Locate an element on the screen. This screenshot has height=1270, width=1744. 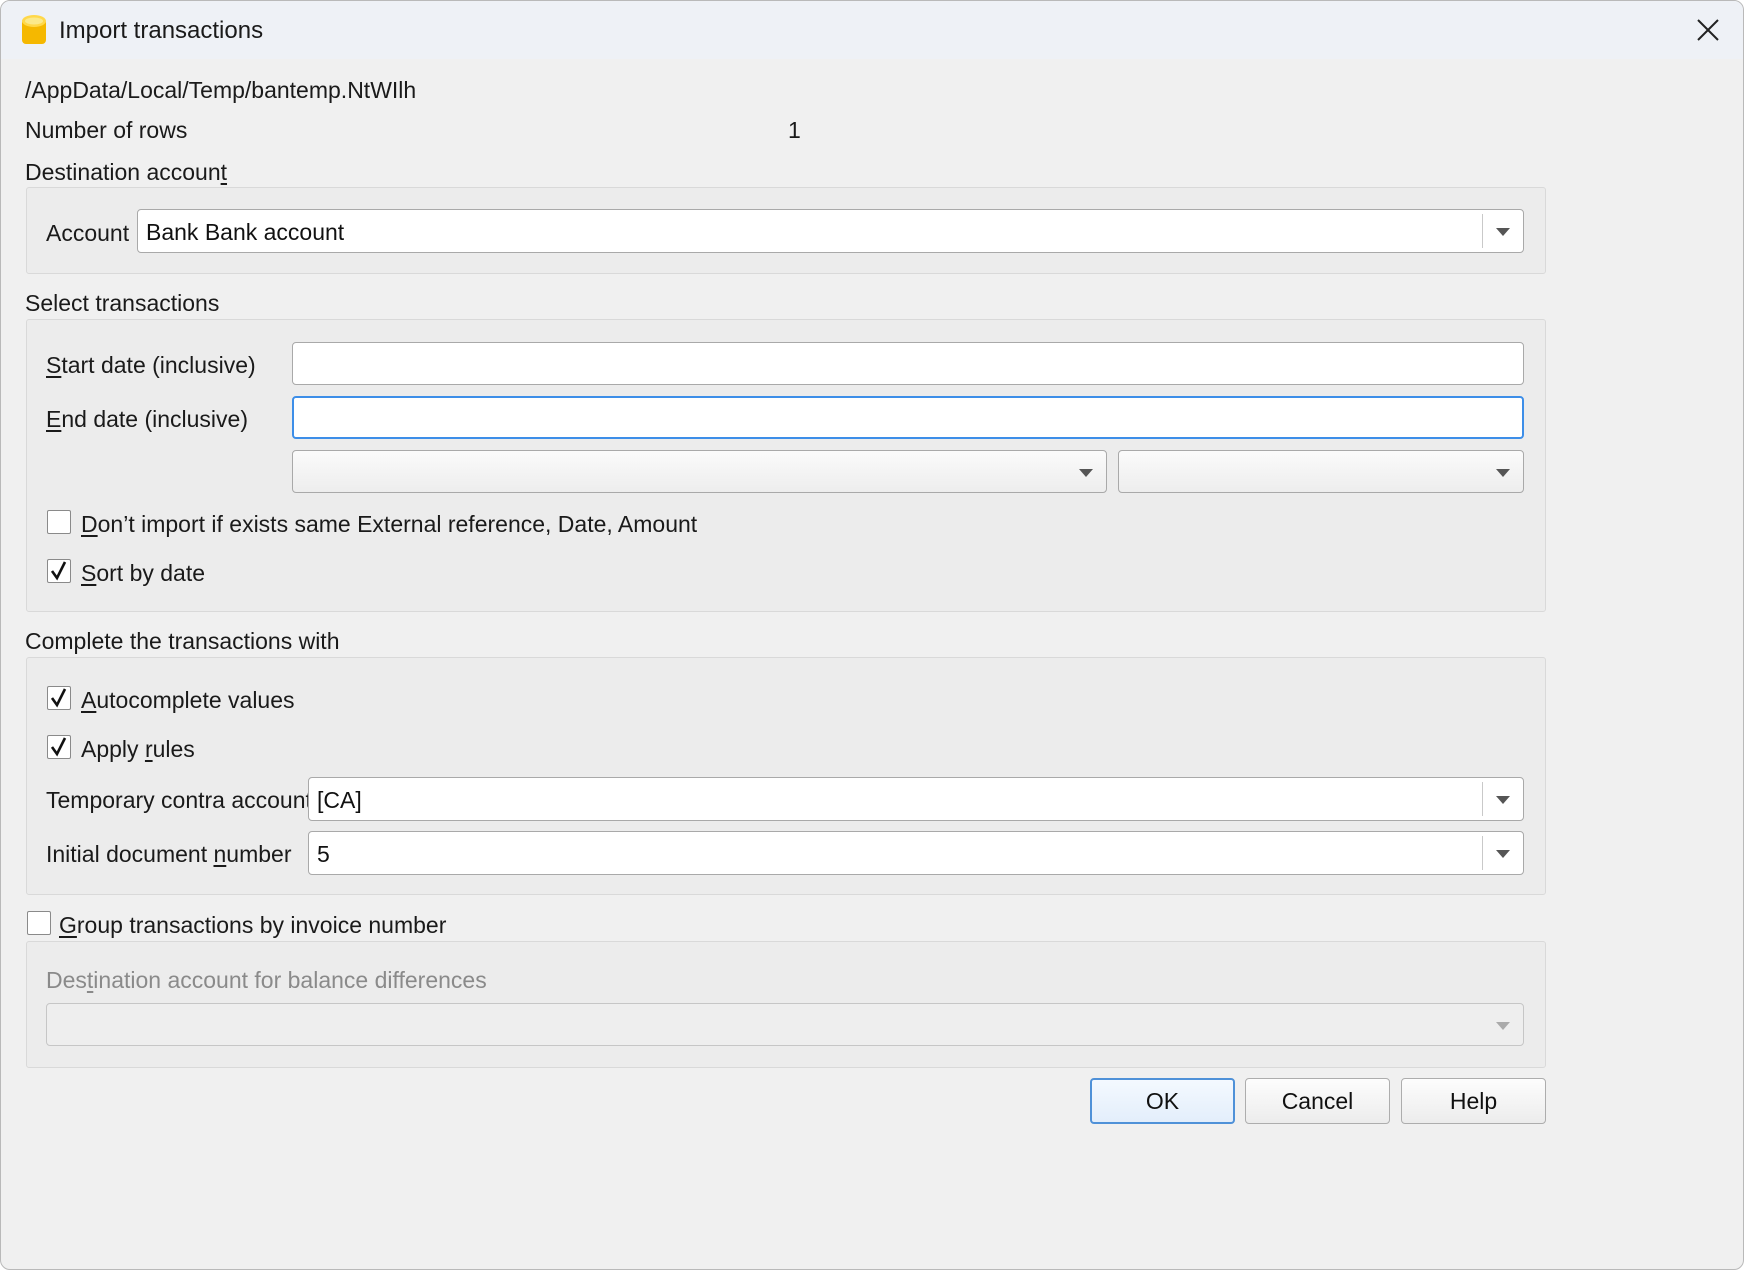
contra-account-value: [CA] is located at coordinates (339, 800).